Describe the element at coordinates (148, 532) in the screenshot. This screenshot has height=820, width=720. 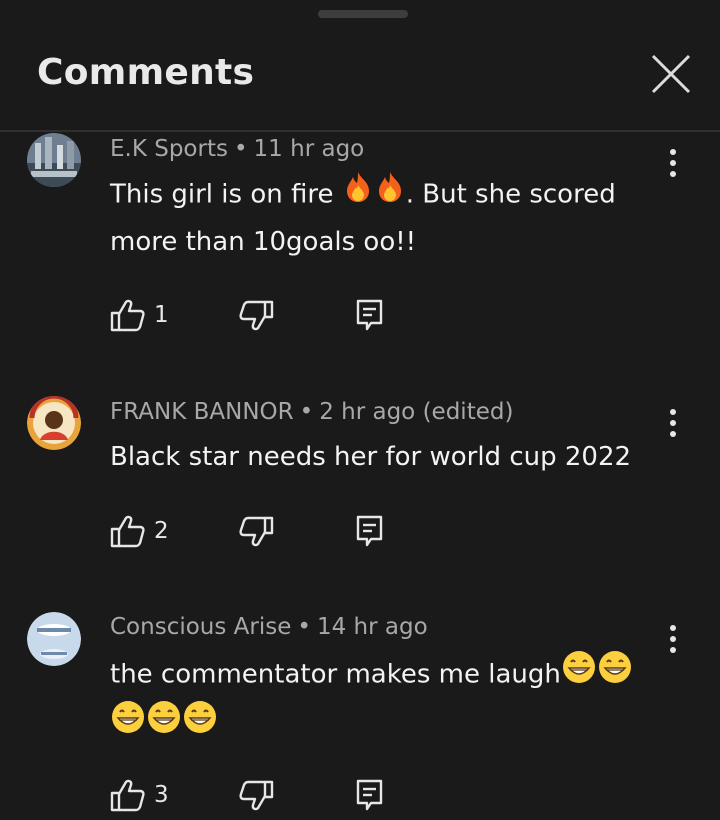
I see `like-button: 2` at that location.